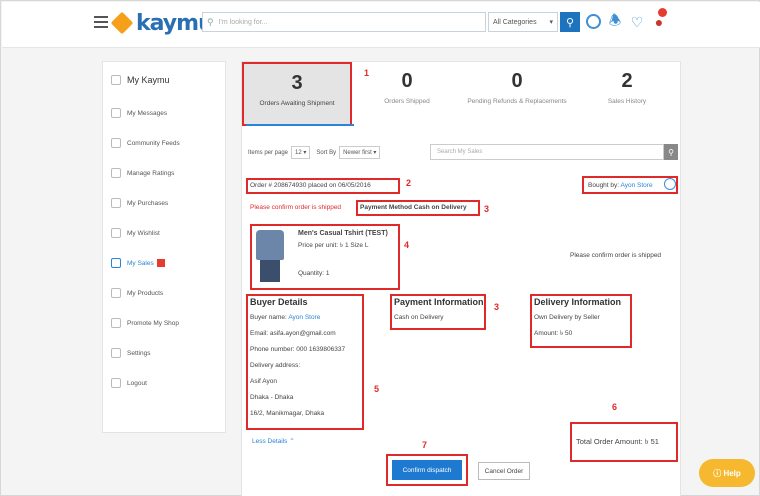 Image resolution: width=760 pixels, height=496 pixels. I want to click on annotation-marker: 6, so click(615, 407).